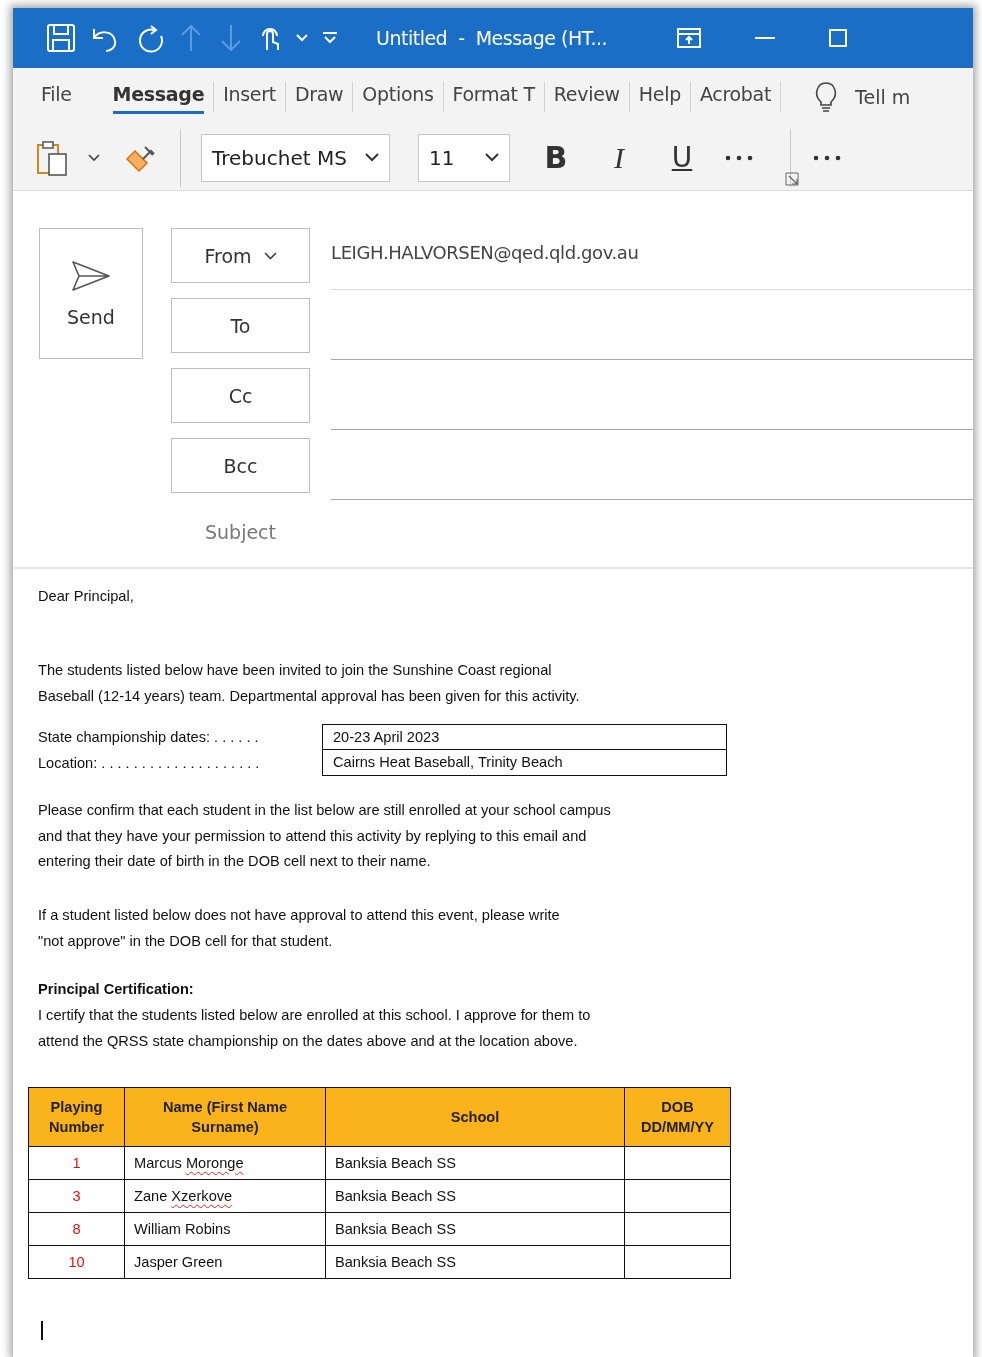 Image resolution: width=982 pixels, height=1357 pixels. What do you see at coordinates (225, 1261) in the screenshot?
I see `table-cell: Jasper Green` at bounding box center [225, 1261].